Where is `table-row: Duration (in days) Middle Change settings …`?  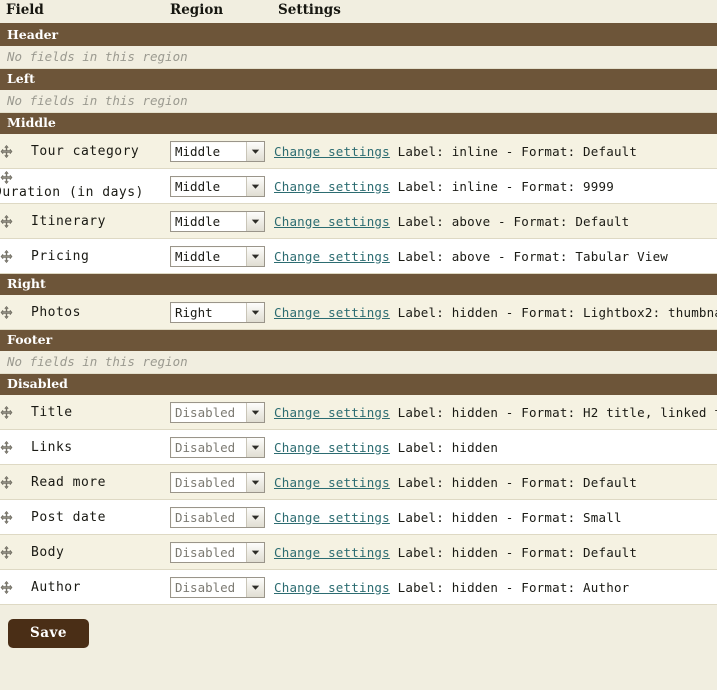
table-row: Duration (in days) Middle Change settings … is located at coordinates (358, 186).